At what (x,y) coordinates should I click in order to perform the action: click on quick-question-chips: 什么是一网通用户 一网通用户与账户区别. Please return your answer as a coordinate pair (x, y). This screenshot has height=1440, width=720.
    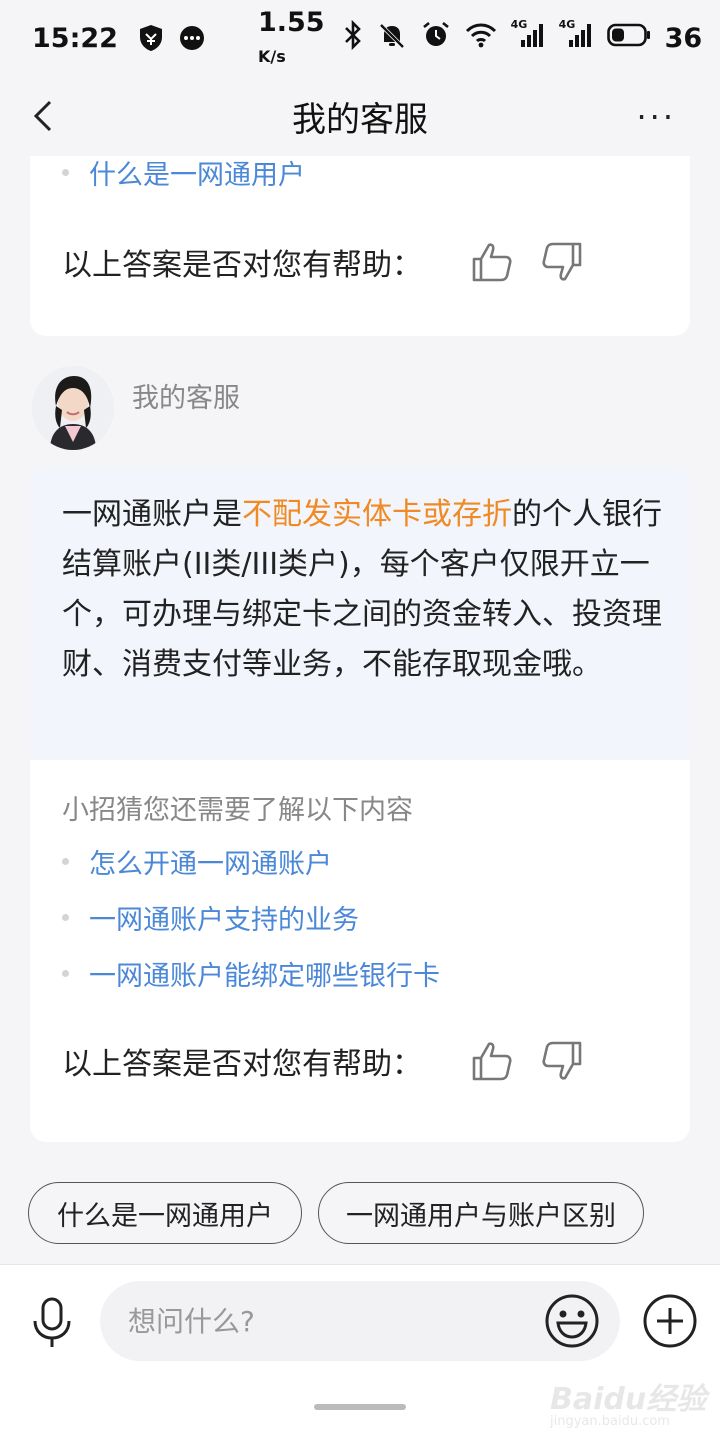
    Looking at the image, I should click on (336, 1213).